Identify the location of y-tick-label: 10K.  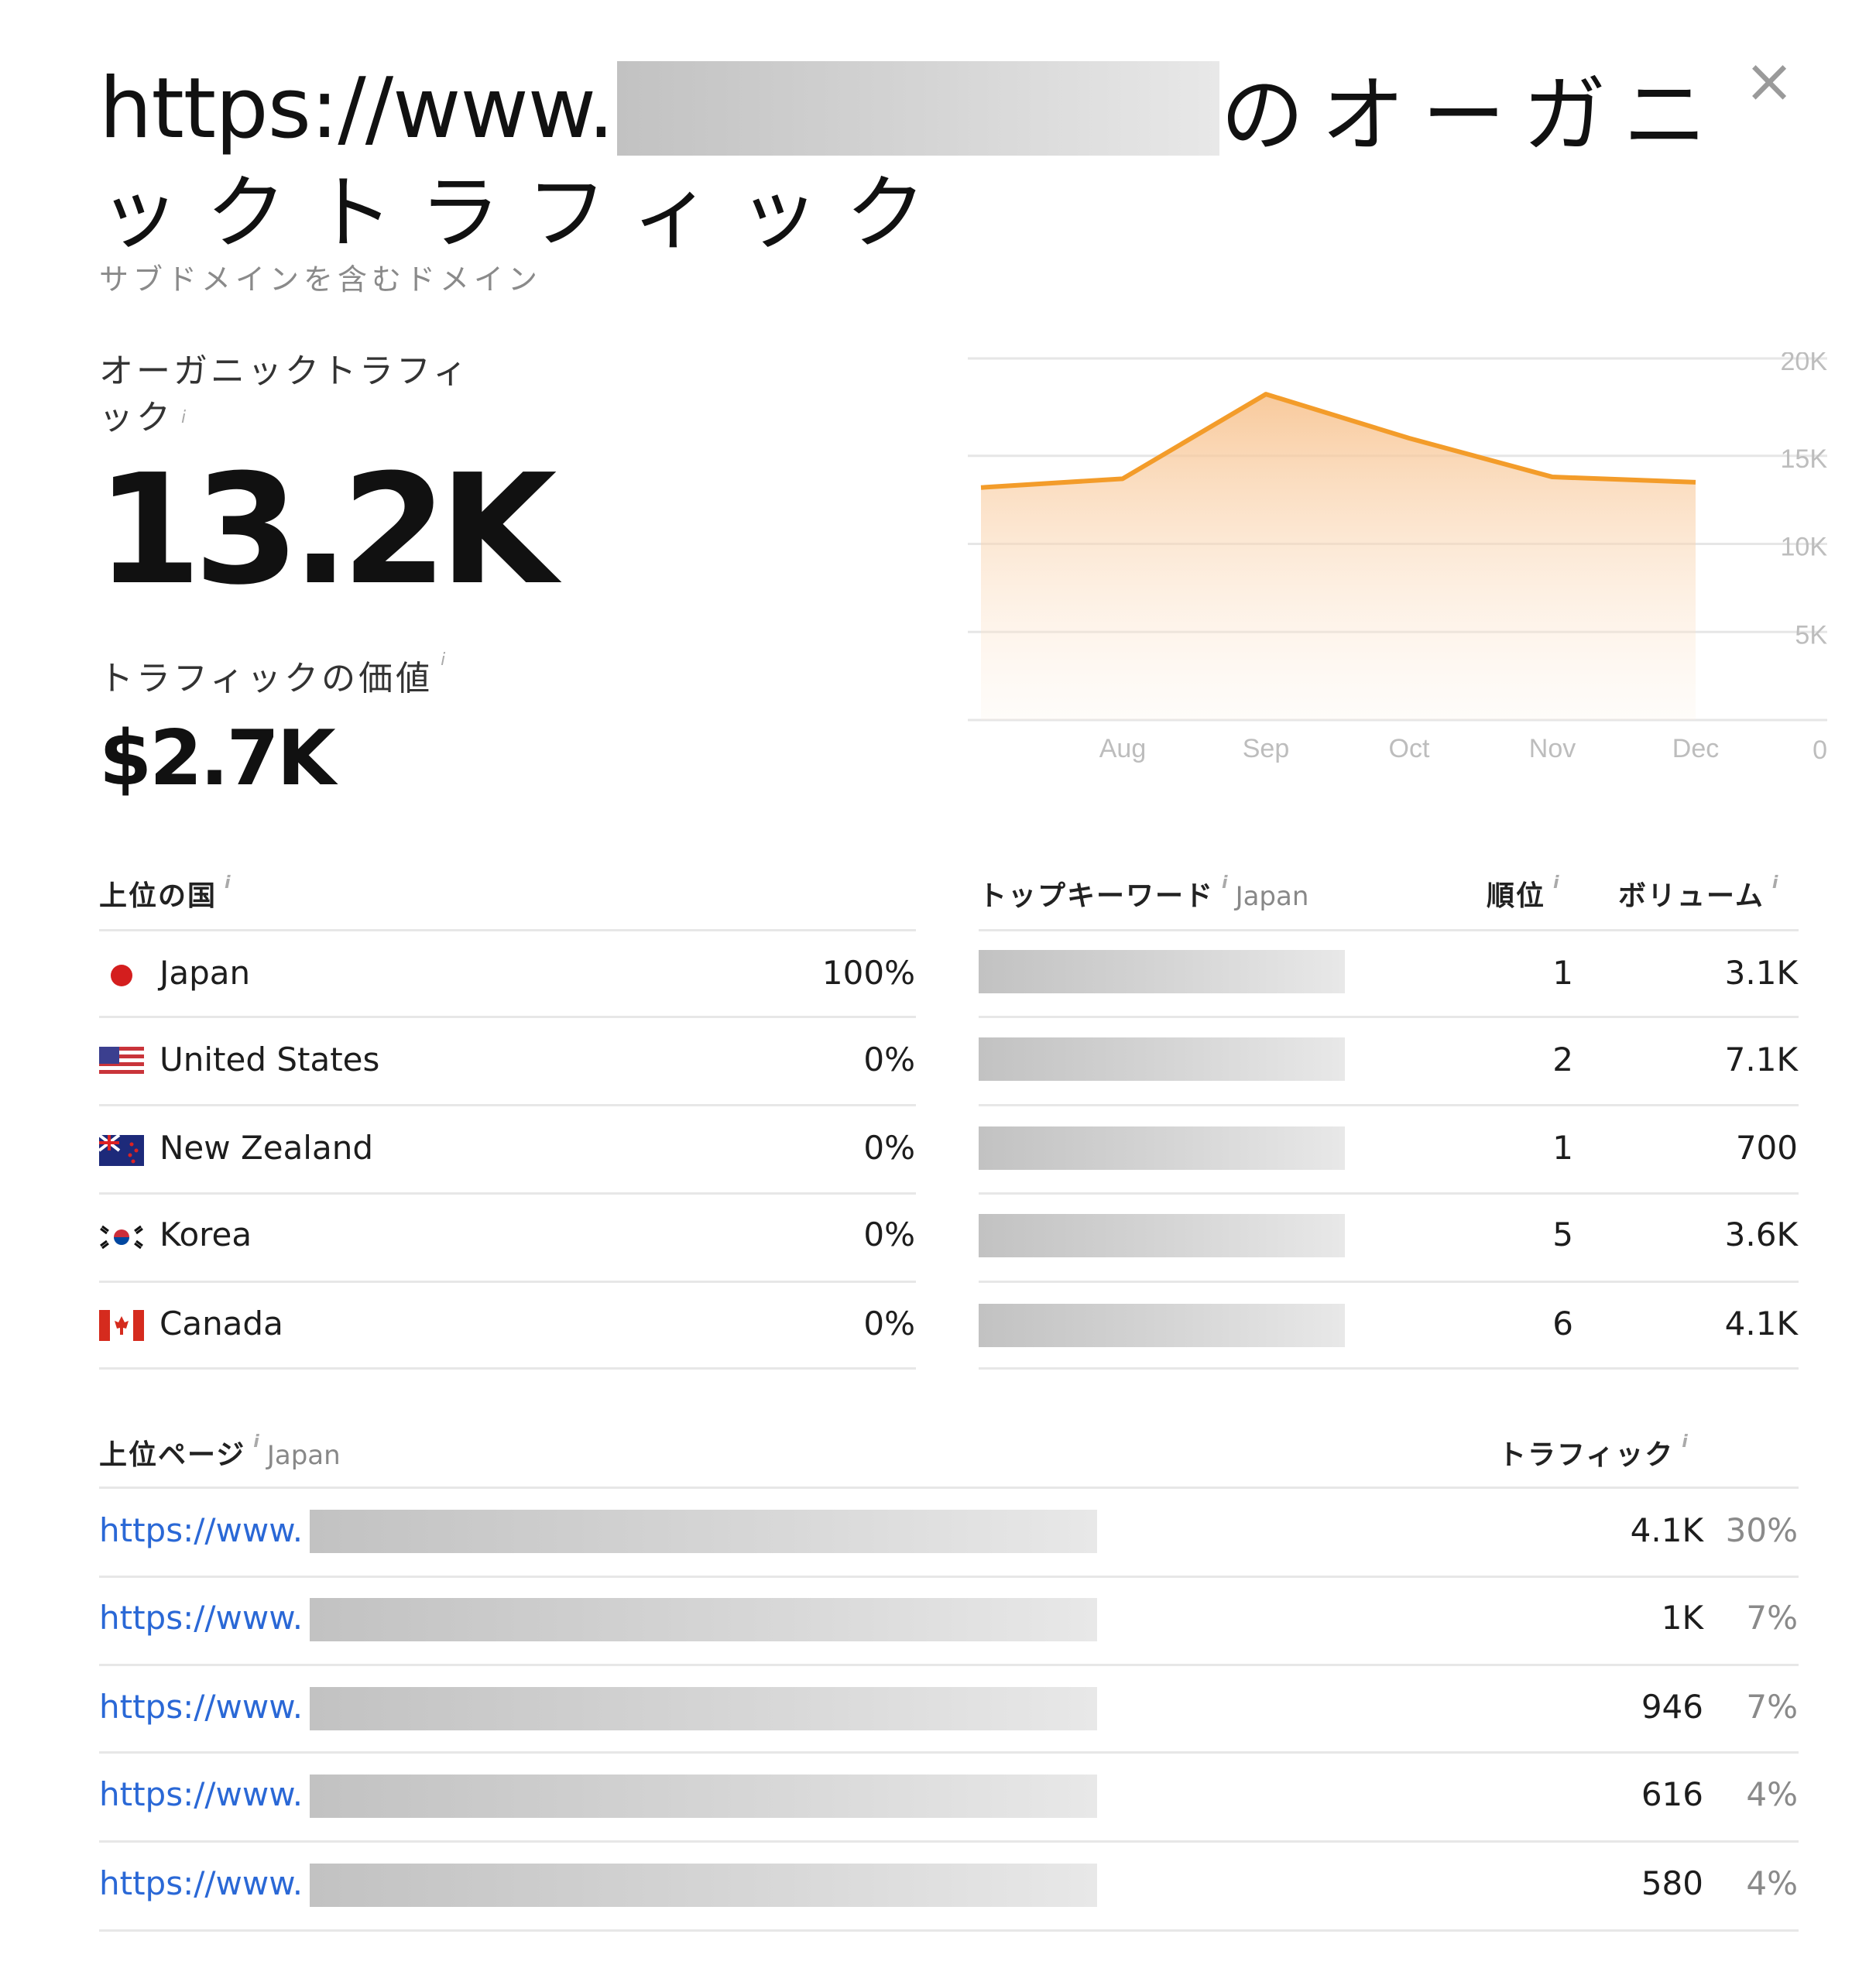
(1805, 547).